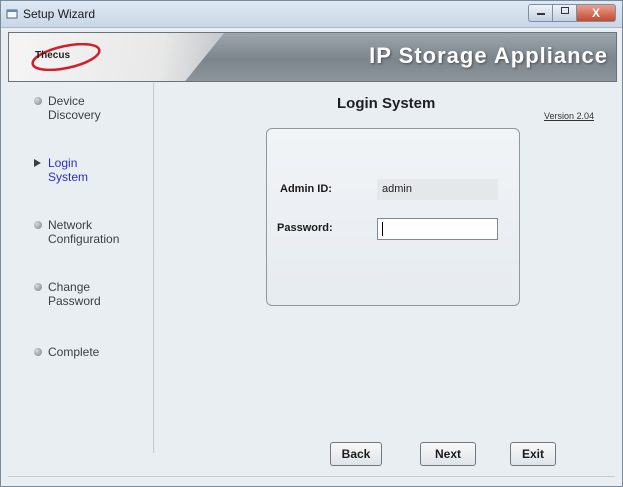  Describe the element at coordinates (311, 476) in the screenshot. I see `footer-divider` at that location.